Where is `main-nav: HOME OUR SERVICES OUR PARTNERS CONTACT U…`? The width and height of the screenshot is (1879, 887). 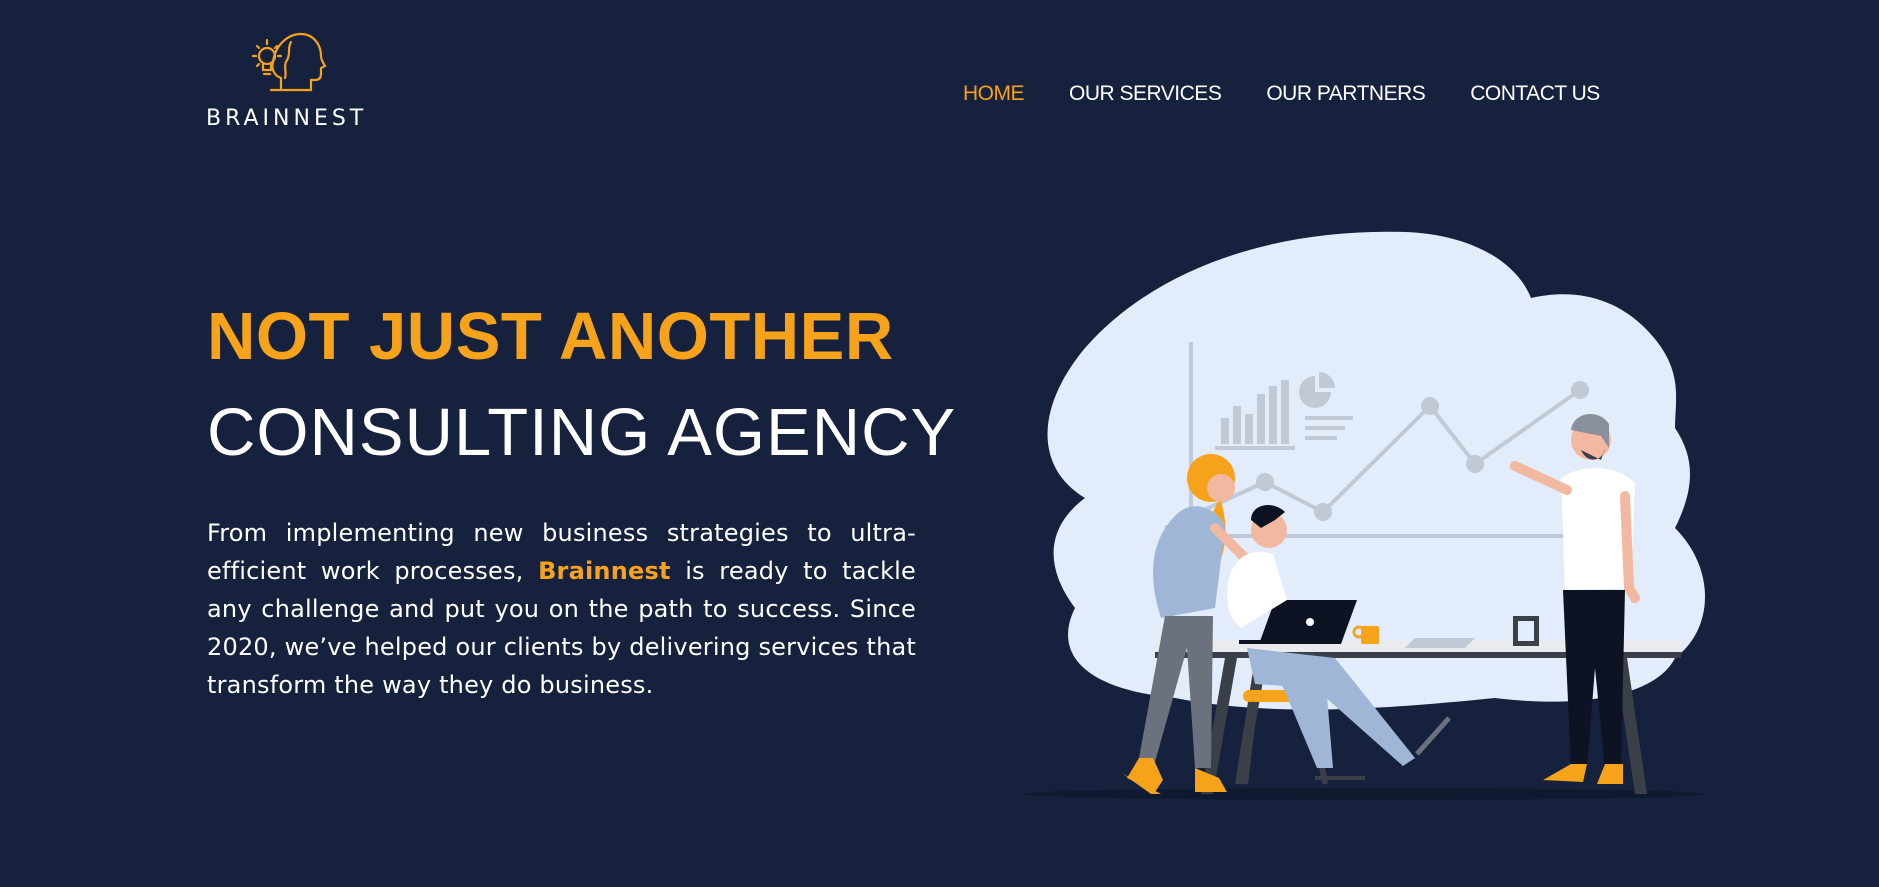 main-nav: HOME OUR SERVICES OUR PARTNERS CONTACT U… is located at coordinates (1304, 94).